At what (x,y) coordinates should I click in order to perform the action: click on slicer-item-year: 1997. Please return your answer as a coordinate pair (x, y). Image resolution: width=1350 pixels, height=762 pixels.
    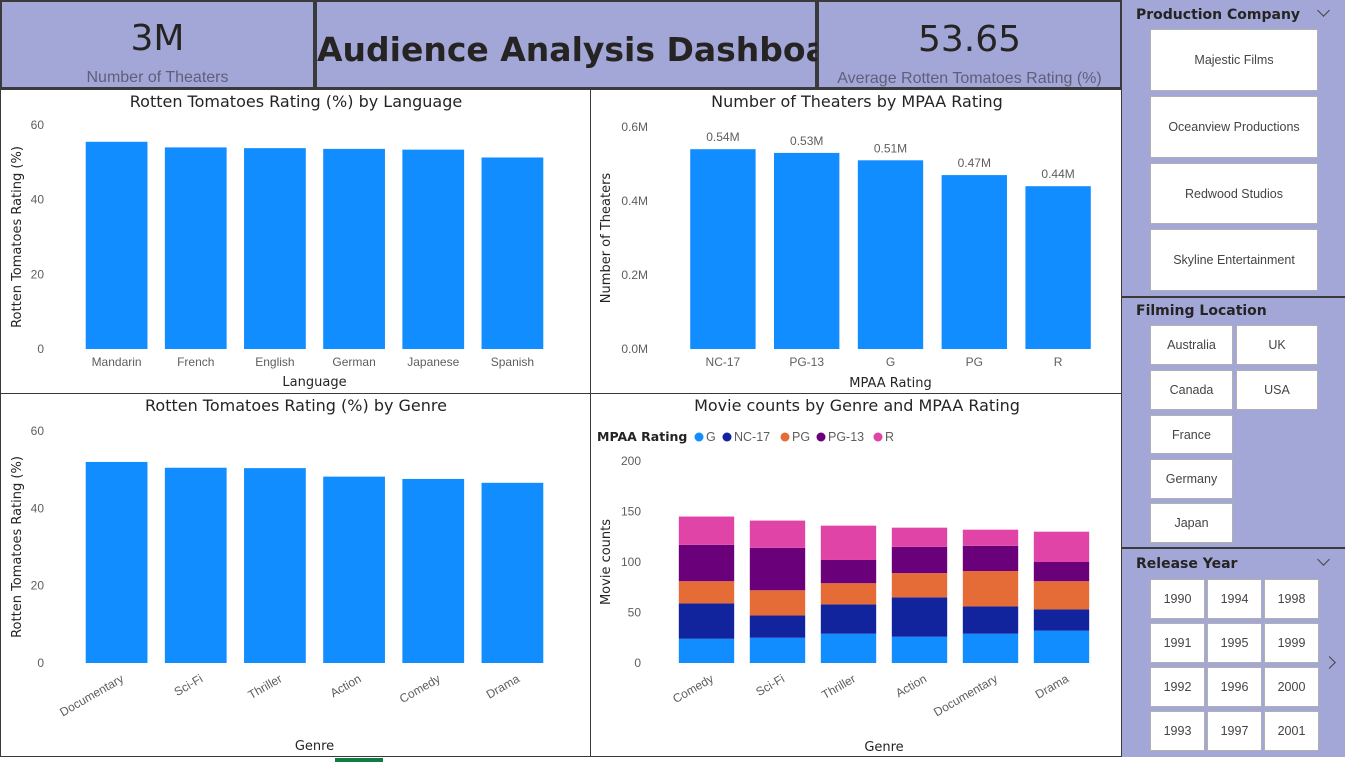
    Looking at the image, I should click on (1234, 731).